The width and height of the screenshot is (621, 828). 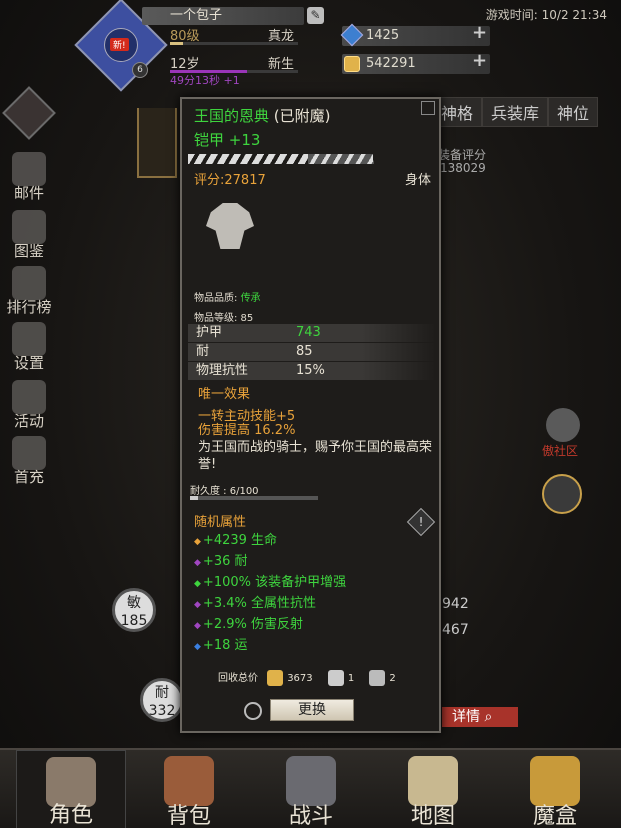 What do you see at coordinates (488, 717) in the screenshot?
I see `search-icon: ⌕` at bounding box center [488, 717].